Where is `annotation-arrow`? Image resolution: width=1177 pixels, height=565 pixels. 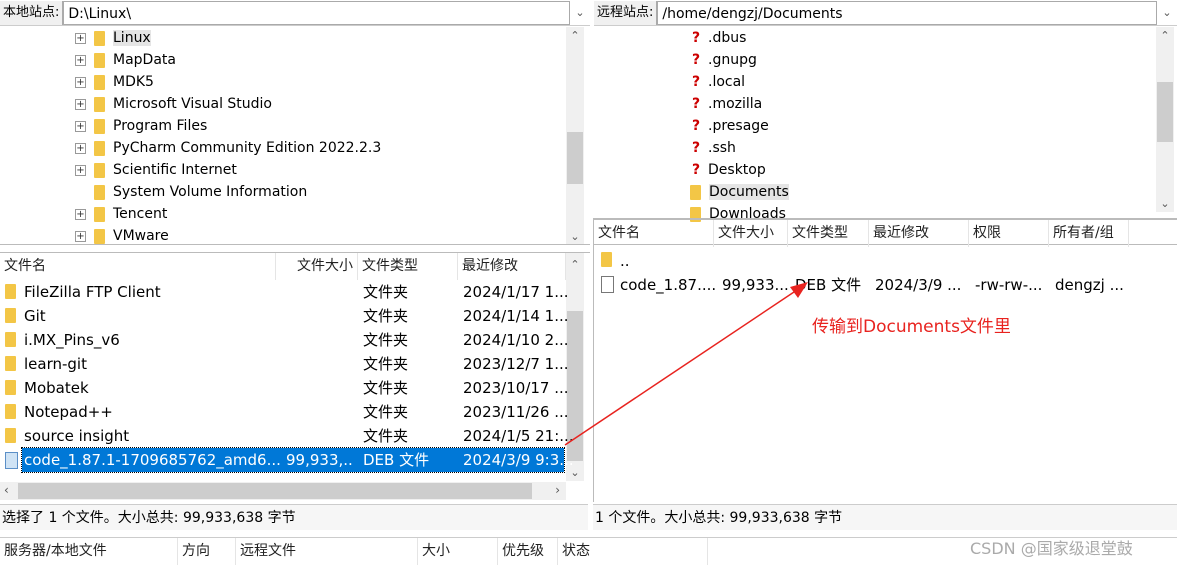 annotation-arrow is located at coordinates (686, 364).